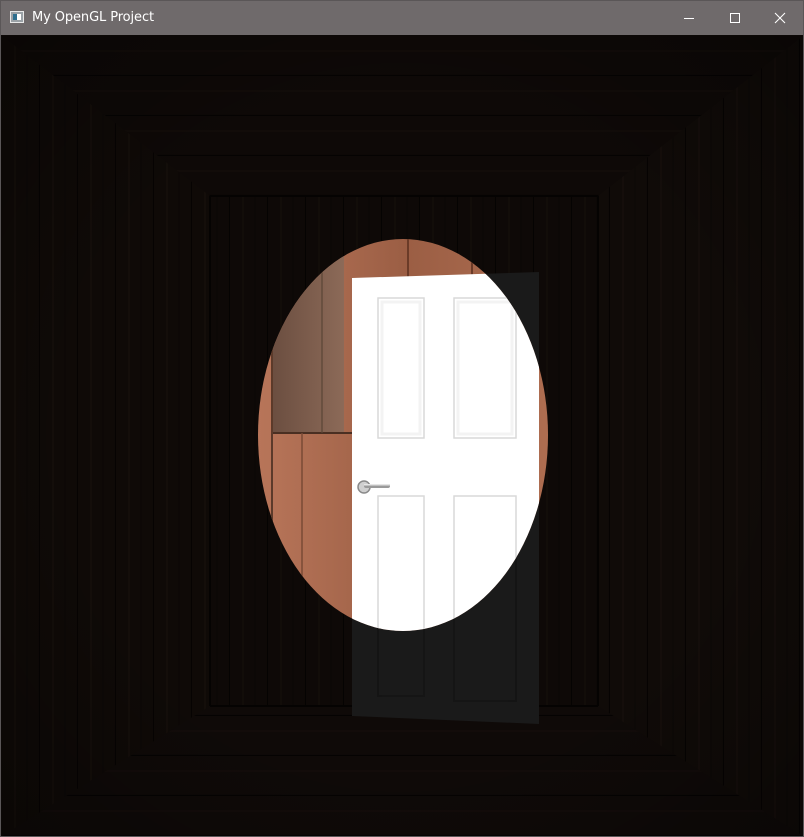 The width and height of the screenshot is (804, 837). I want to click on window-title: My OpenGL Project, so click(93, 17).